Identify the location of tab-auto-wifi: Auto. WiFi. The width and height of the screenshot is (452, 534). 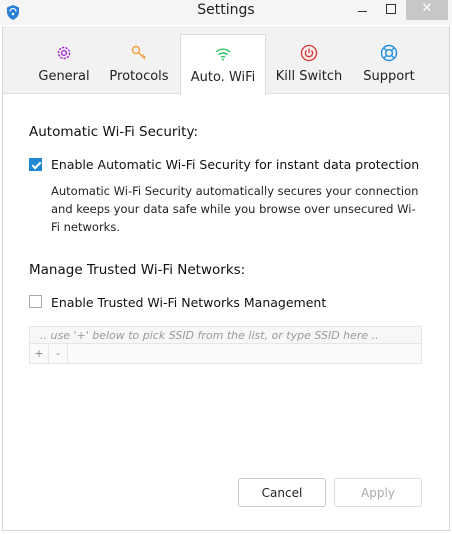
(223, 64).